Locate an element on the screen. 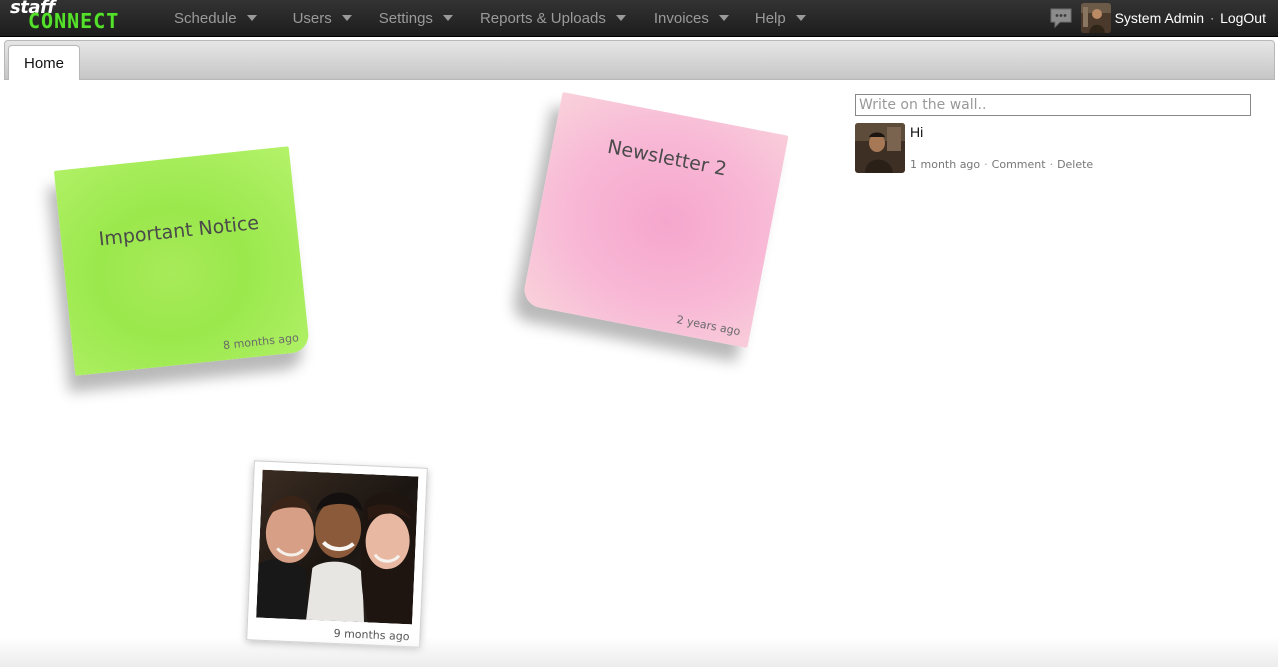  chat-bubble-icon is located at coordinates (1061, 18).